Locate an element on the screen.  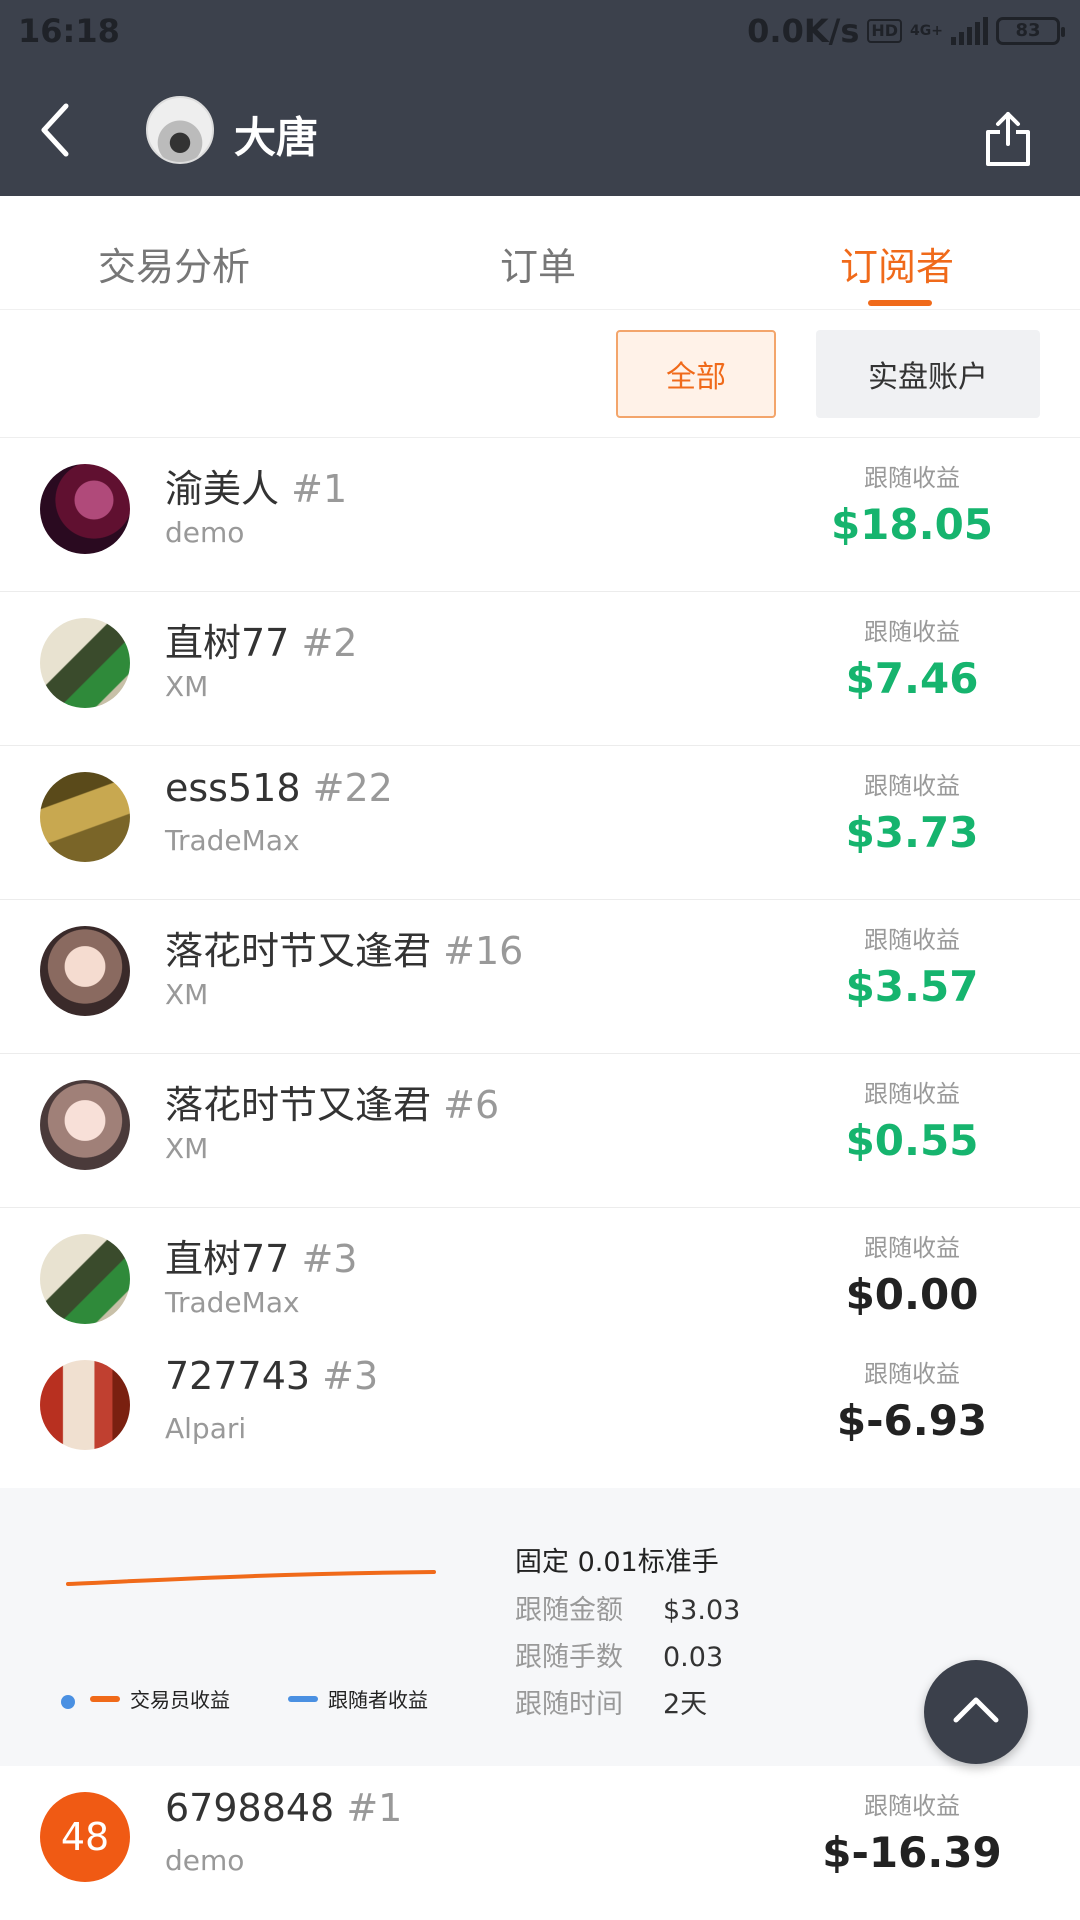
follow-mode: 固定 0.01标准手 is located at coordinates (617, 1562).